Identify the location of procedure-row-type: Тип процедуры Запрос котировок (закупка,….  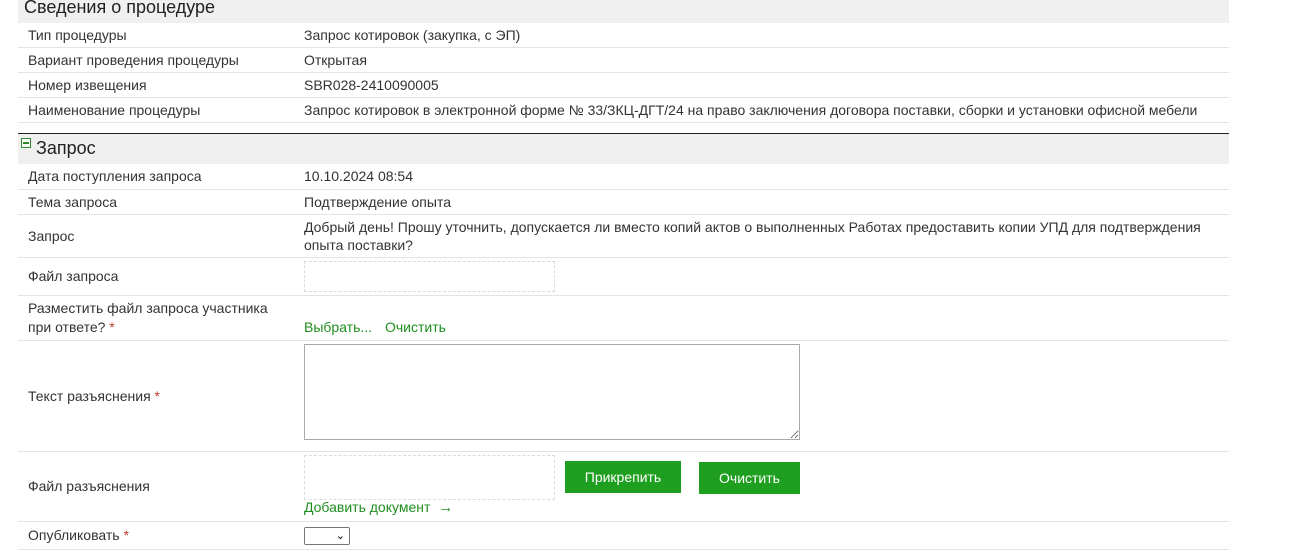
(623, 35).